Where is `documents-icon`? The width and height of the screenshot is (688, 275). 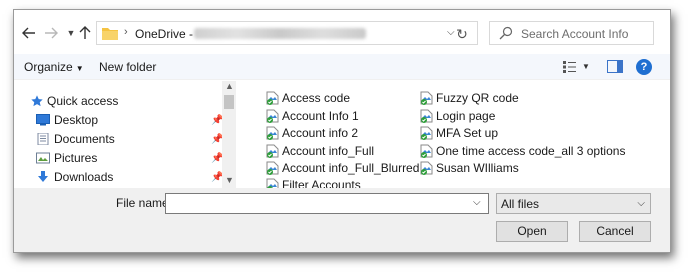
documents-icon is located at coordinates (43, 139).